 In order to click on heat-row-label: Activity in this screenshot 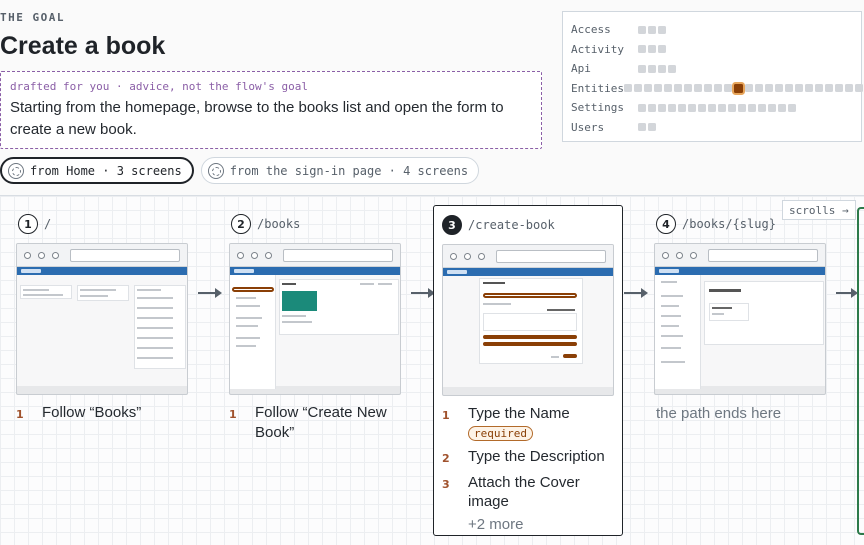, I will do `click(597, 49)`.